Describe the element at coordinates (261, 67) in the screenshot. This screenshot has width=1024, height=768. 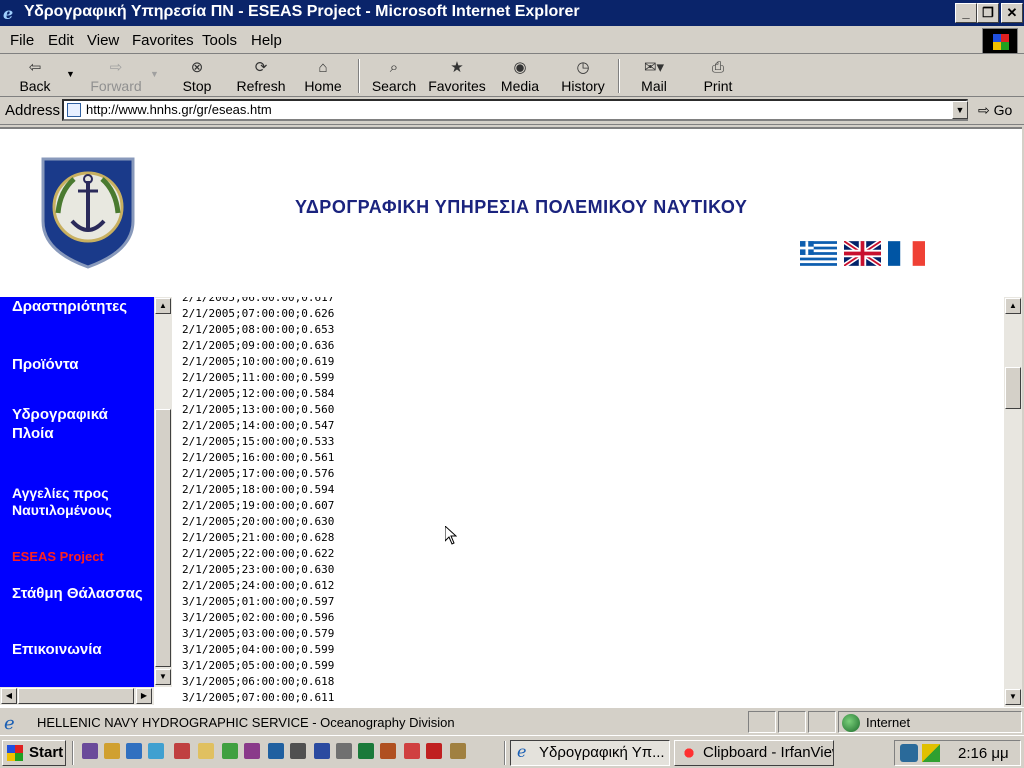
I see `refresh-icon: ⟳` at that location.